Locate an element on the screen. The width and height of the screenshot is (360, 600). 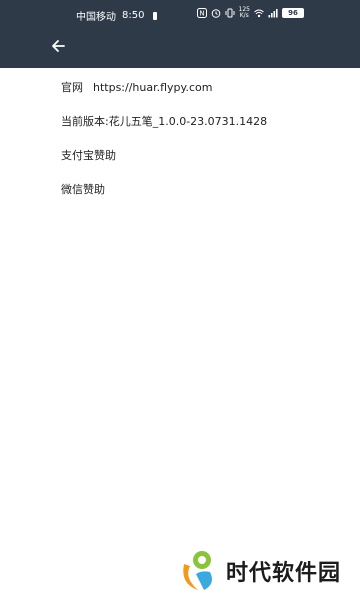
status-icons: N 125 K/s 96 is located at coordinates (250, 12).